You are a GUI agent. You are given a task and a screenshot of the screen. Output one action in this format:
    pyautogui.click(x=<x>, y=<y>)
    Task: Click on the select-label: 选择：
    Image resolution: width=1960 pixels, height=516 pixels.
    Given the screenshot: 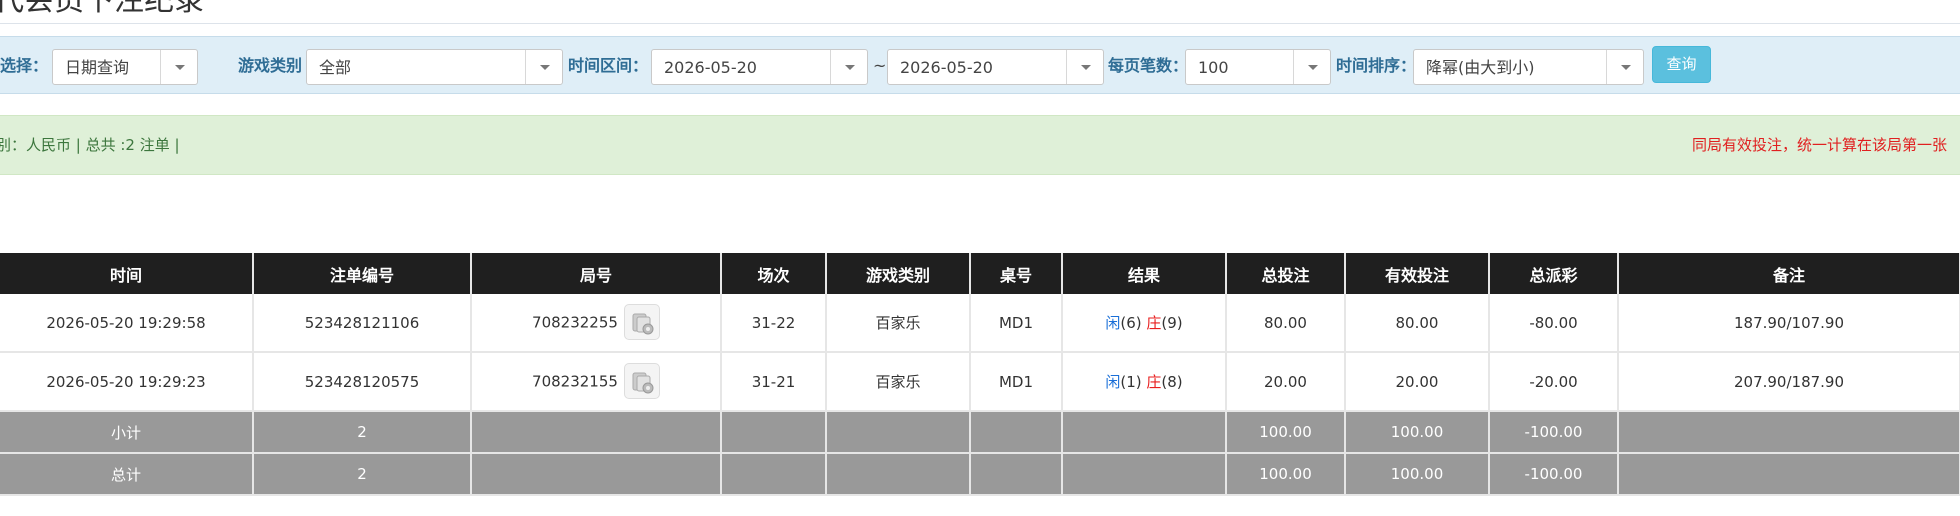 What is the action you would take?
    pyautogui.click(x=24, y=65)
    